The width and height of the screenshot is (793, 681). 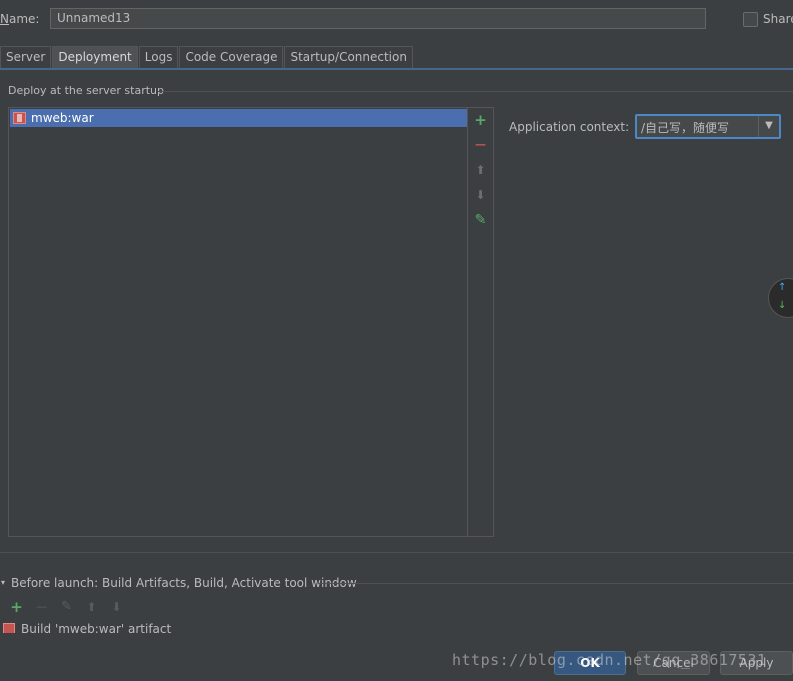 What do you see at coordinates (396, 627) in the screenshot?
I see `before-launch-task-row: Build 'mweb:war' artifact` at bounding box center [396, 627].